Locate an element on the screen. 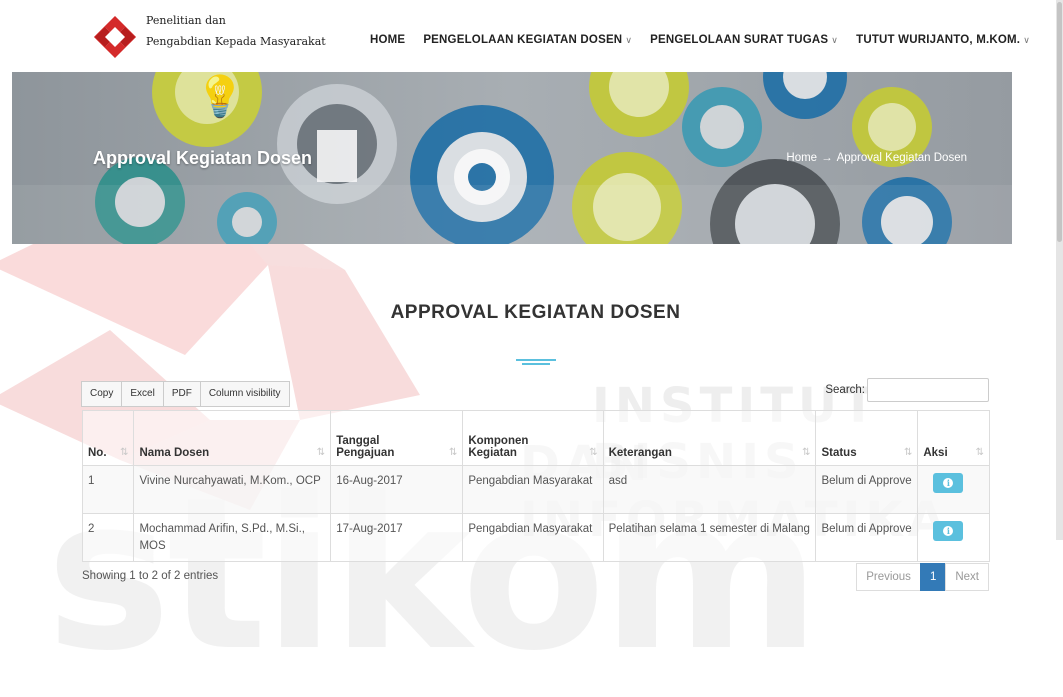 This screenshot has width=1063, height=697. search-label: Search: is located at coordinates (845, 390).